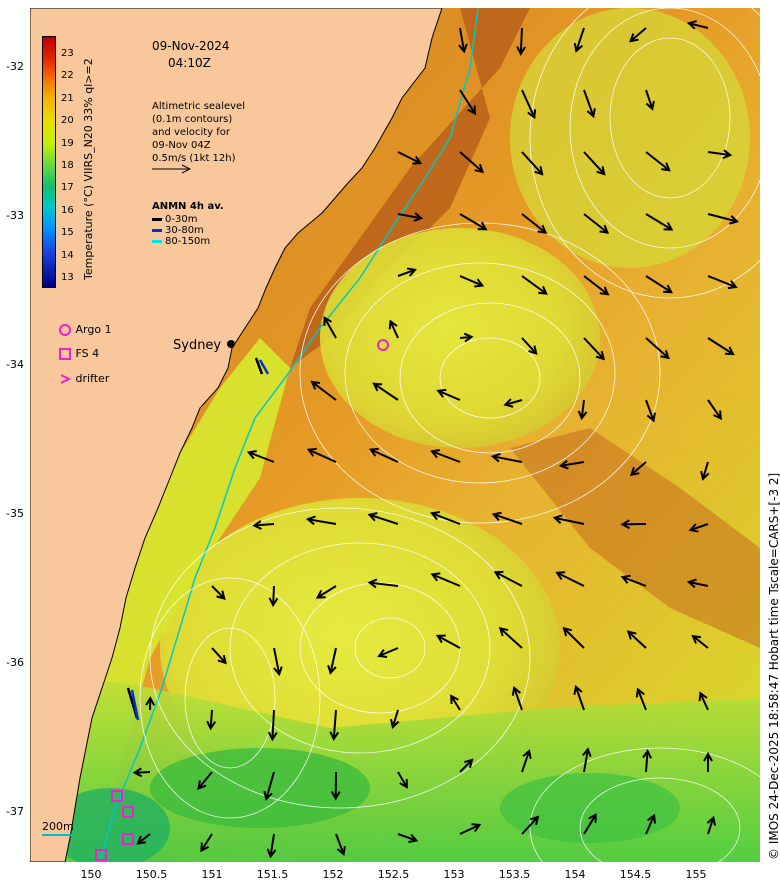 The height and width of the screenshot is (890, 780). Describe the element at coordinates (67, 210) in the screenshot. I see `colorbar-tick-16: 16` at that location.